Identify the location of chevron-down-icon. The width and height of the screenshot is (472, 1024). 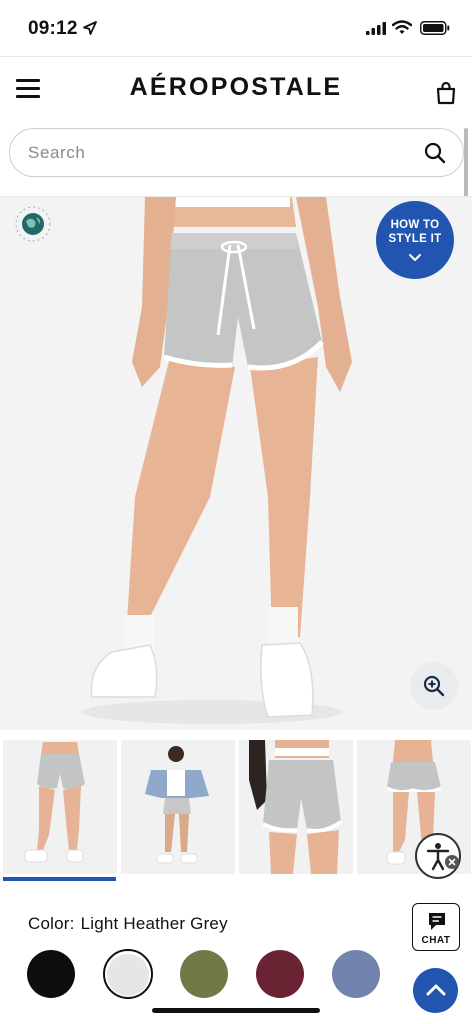
(415, 257).